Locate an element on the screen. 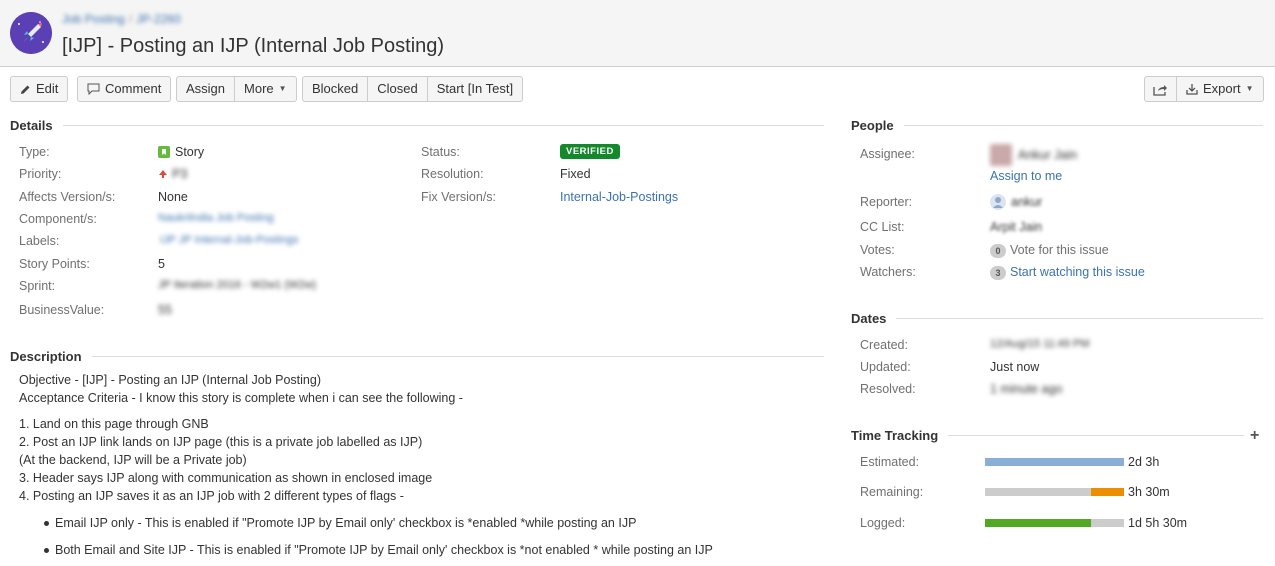  details-heading: Details is located at coordinates (417, 125).